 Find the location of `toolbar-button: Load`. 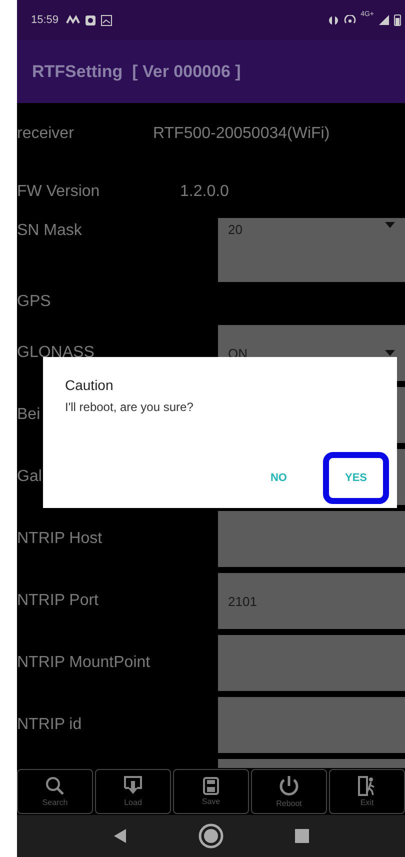

toolbar-button: Load is located at coordinates (133, 791).